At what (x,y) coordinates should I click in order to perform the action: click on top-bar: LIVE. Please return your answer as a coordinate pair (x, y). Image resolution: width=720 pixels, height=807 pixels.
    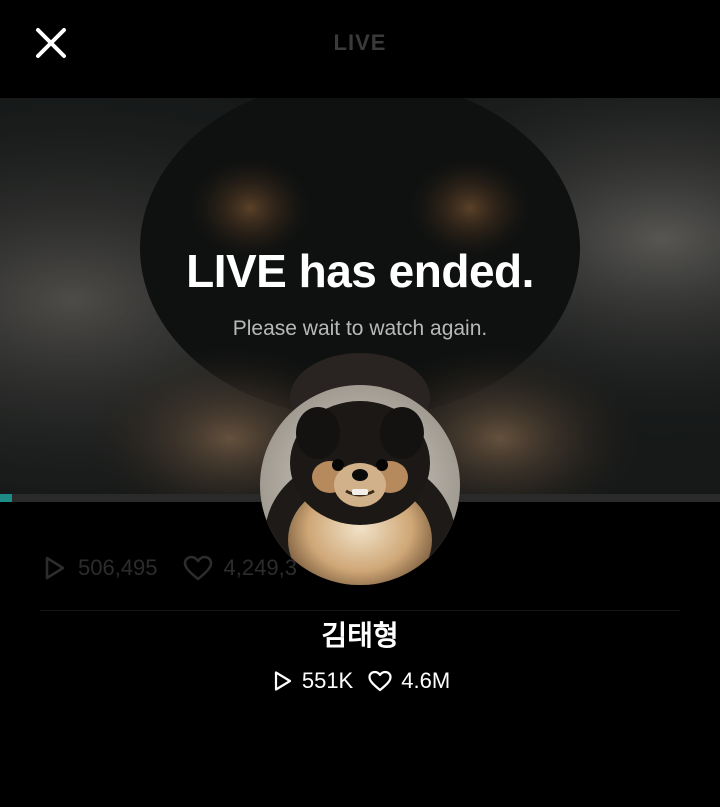
    Looking at the image, I should click on (360, 49).